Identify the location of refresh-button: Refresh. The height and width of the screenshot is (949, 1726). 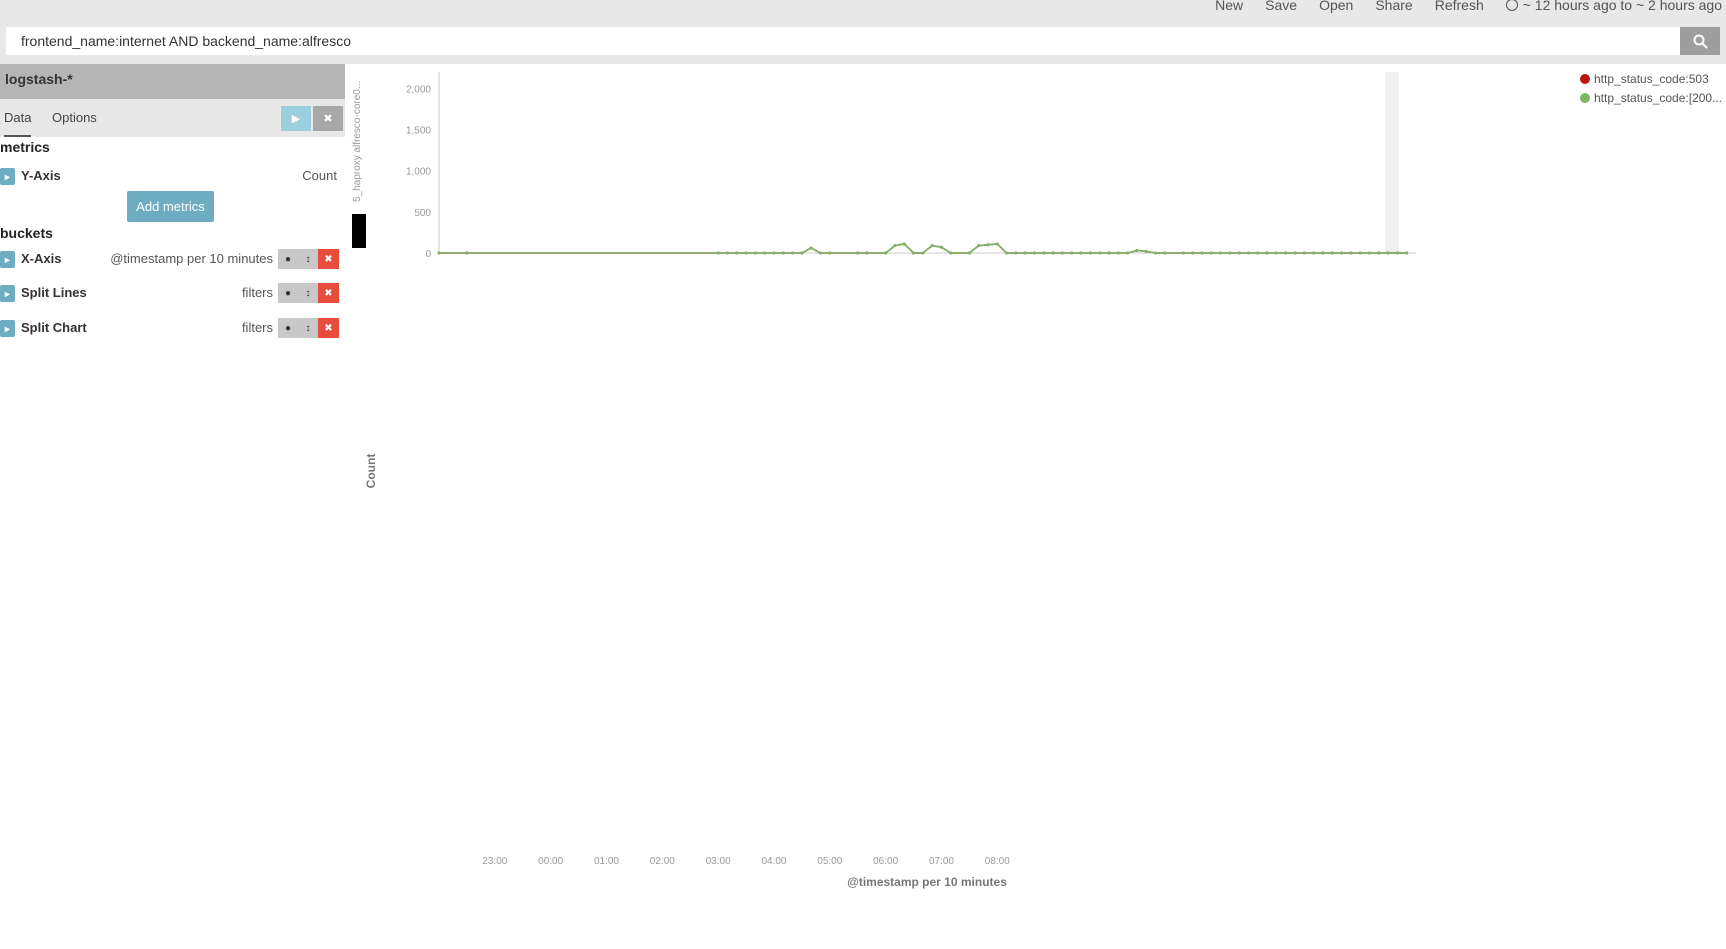
(1459, 6).